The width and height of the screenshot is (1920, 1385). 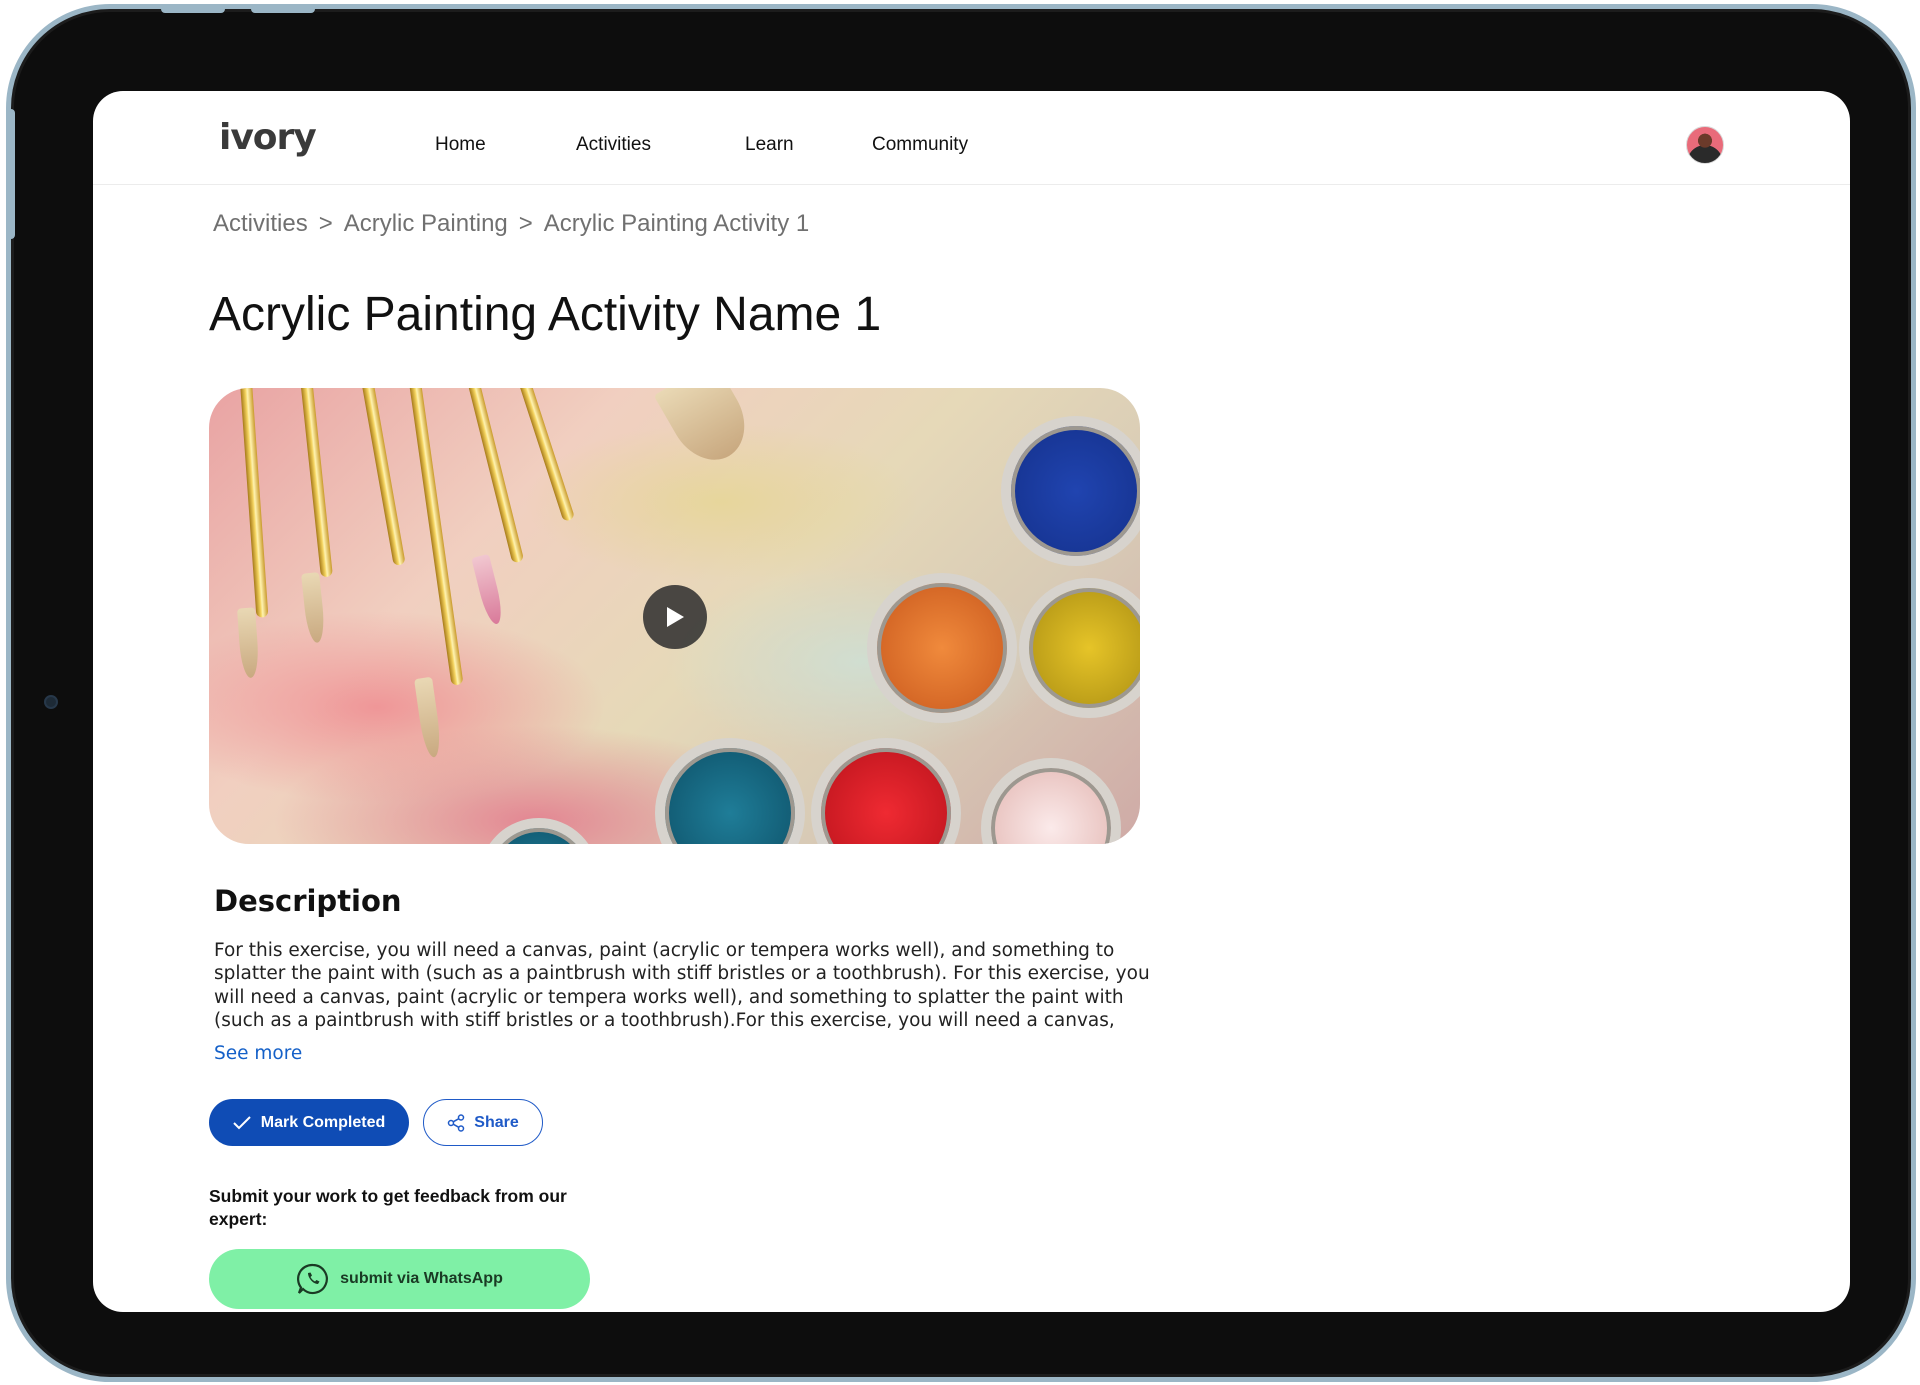 What do you see at coordinates (920, 145) in the screenshot?
I see `nav-community: Community` at bounding box center [920, 145].